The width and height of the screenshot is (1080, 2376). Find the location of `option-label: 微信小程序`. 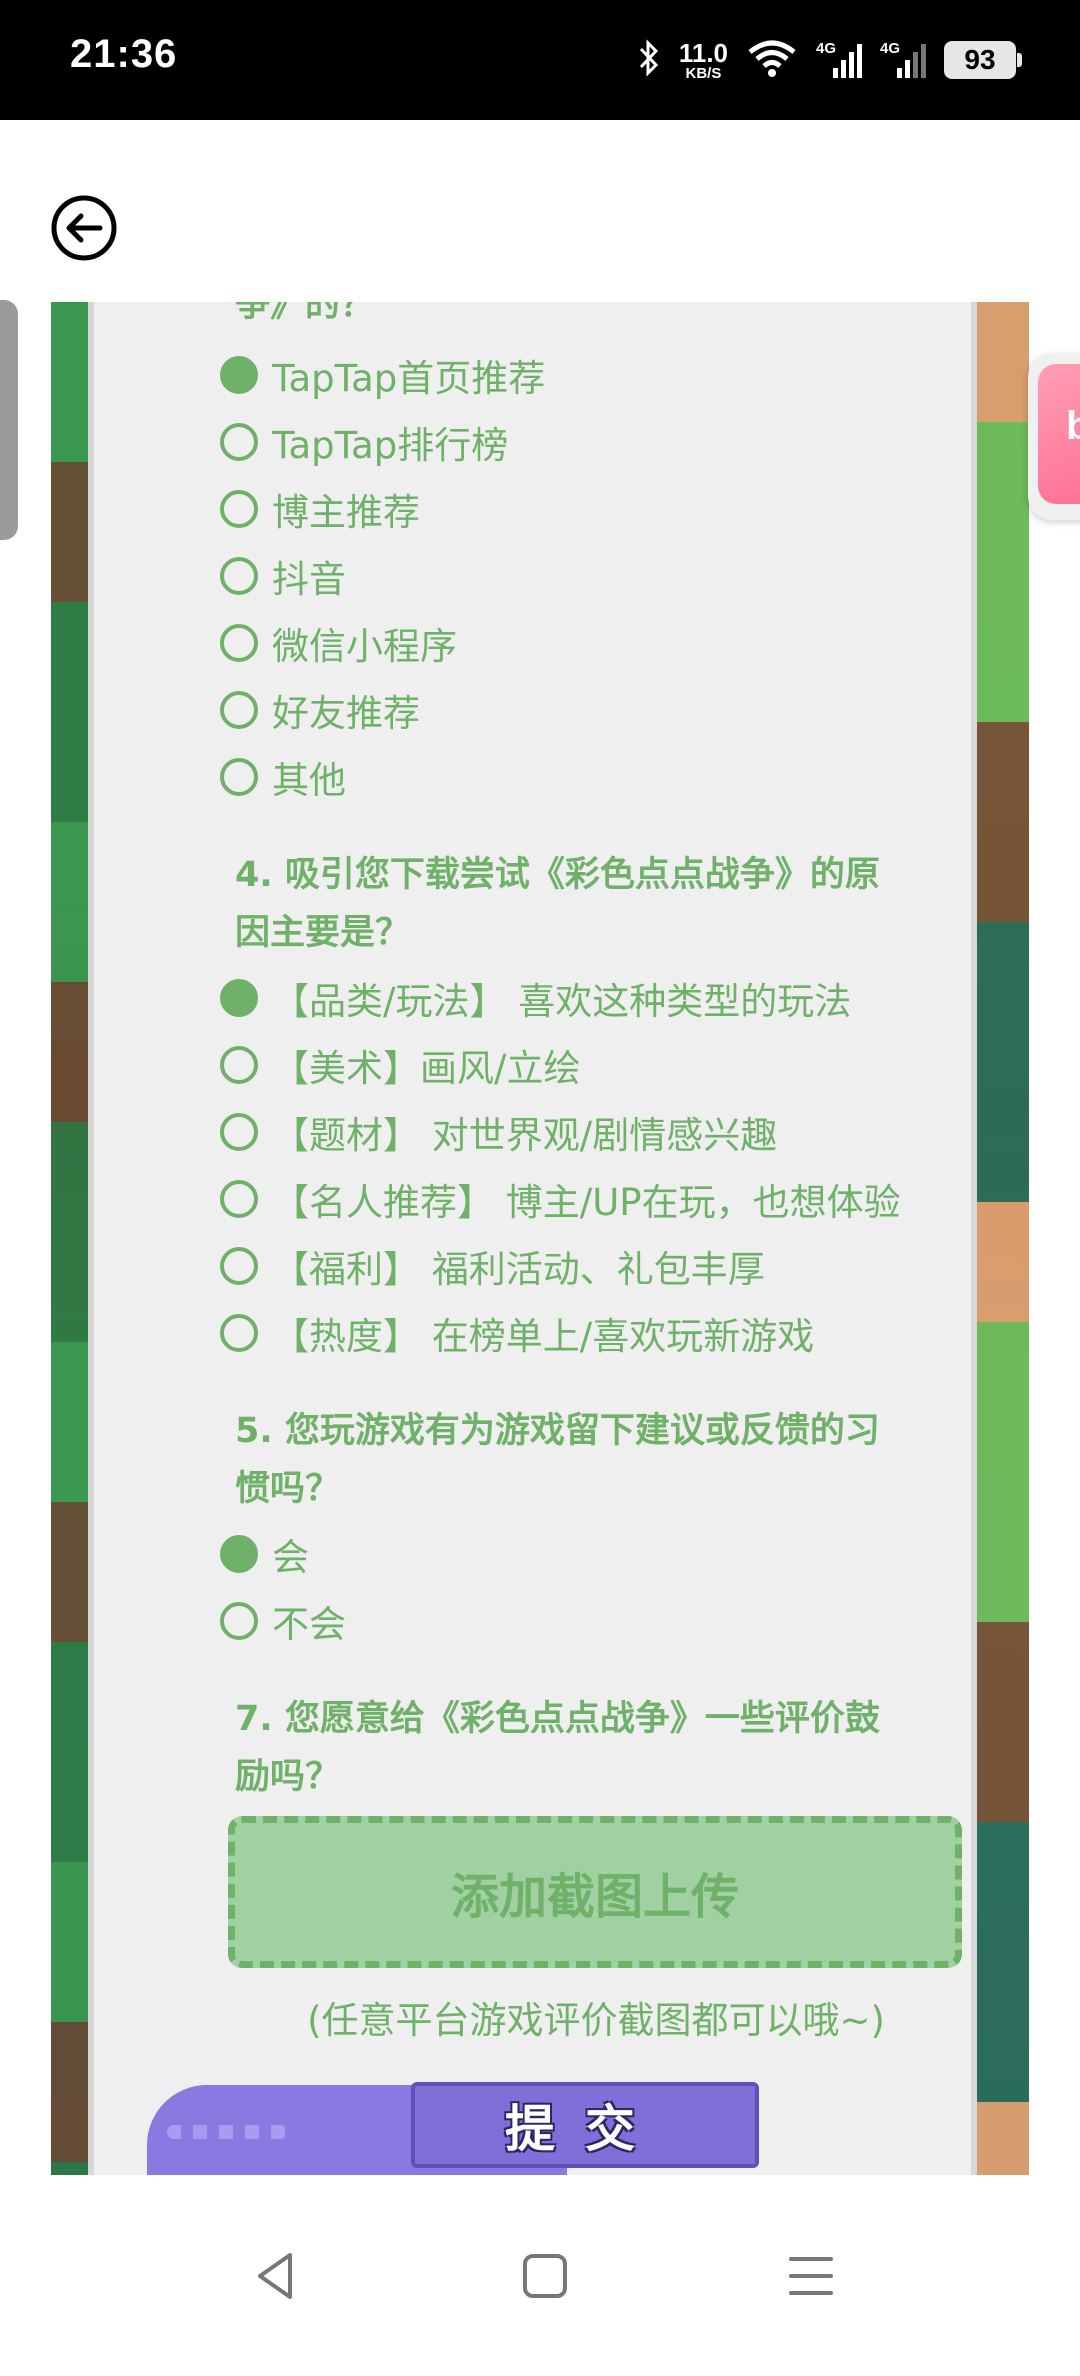

option-label: 微信小程序 is located at coordinates (364, 646).